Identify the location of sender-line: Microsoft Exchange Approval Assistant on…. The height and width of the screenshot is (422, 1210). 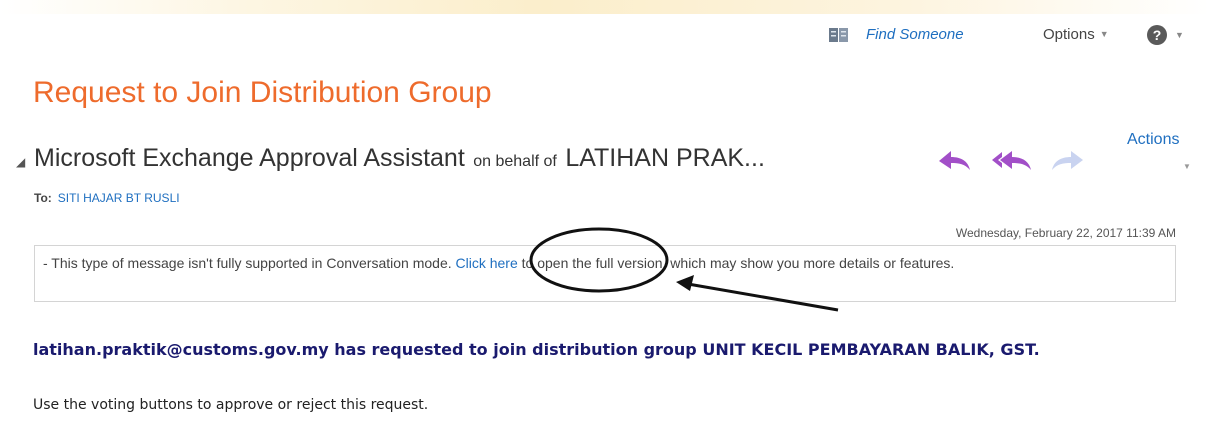
(399, 158).